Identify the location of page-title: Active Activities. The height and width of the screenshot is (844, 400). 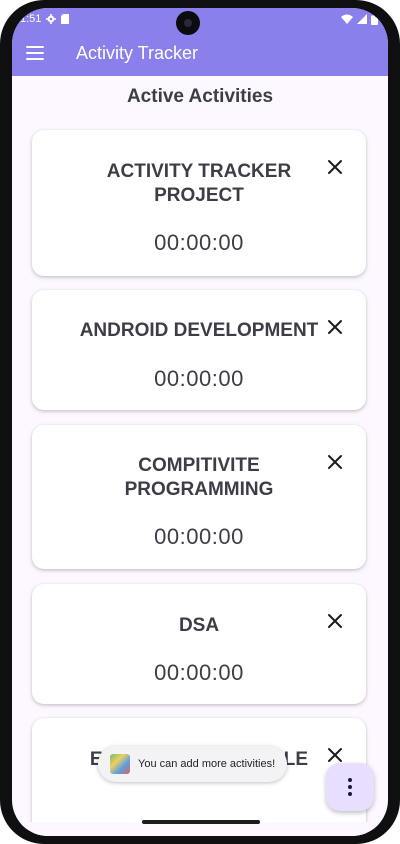
(200, 96).